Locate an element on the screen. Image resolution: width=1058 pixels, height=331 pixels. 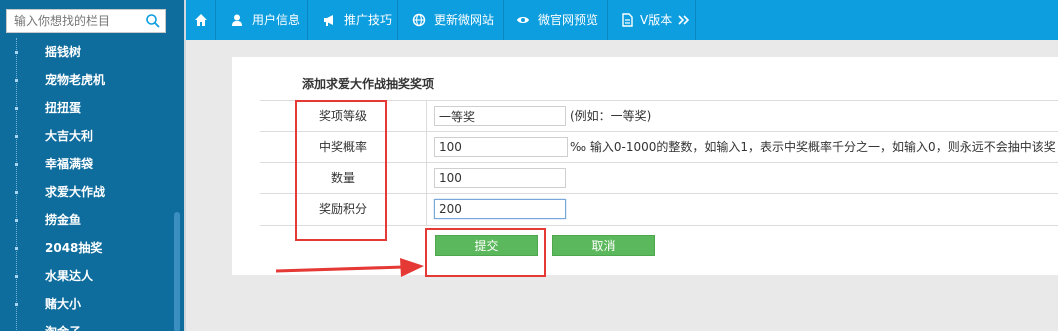
sidebar-item-label: 2048抽奖 is located at coordinates (74, 248).